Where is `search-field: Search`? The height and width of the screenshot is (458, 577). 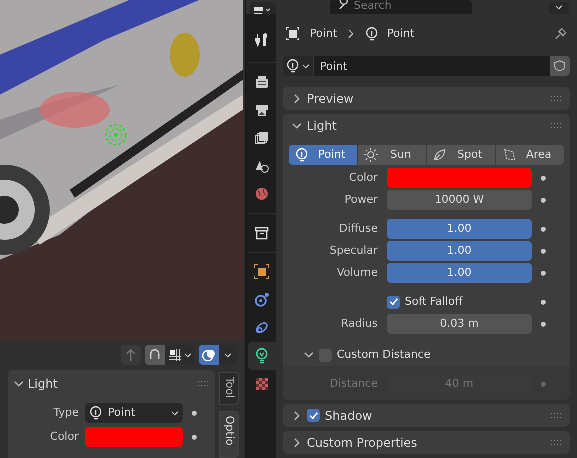 search-field: Search is located at coordinates (401, 7).